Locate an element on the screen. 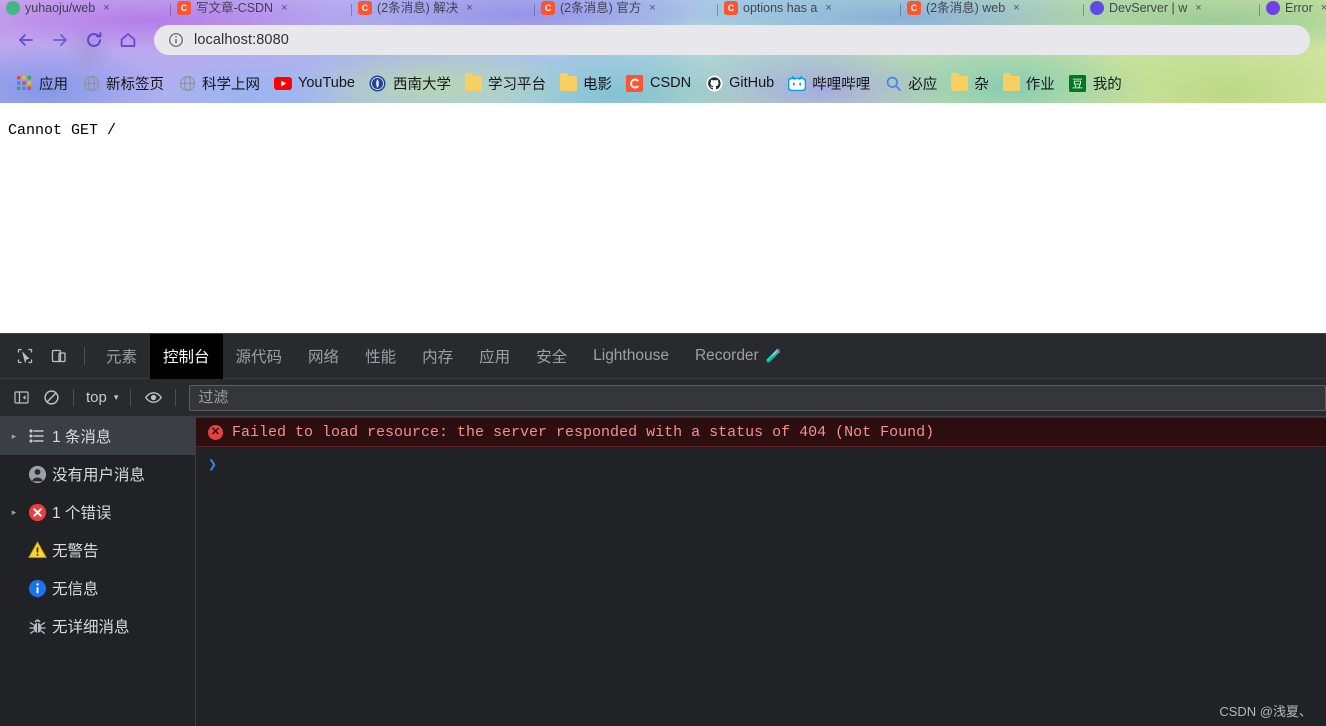 Image resolution: width=1326 pixels, height=726 pixels. browser-tab: C 写文章-CSDN × is located at coordinates (261, 8).